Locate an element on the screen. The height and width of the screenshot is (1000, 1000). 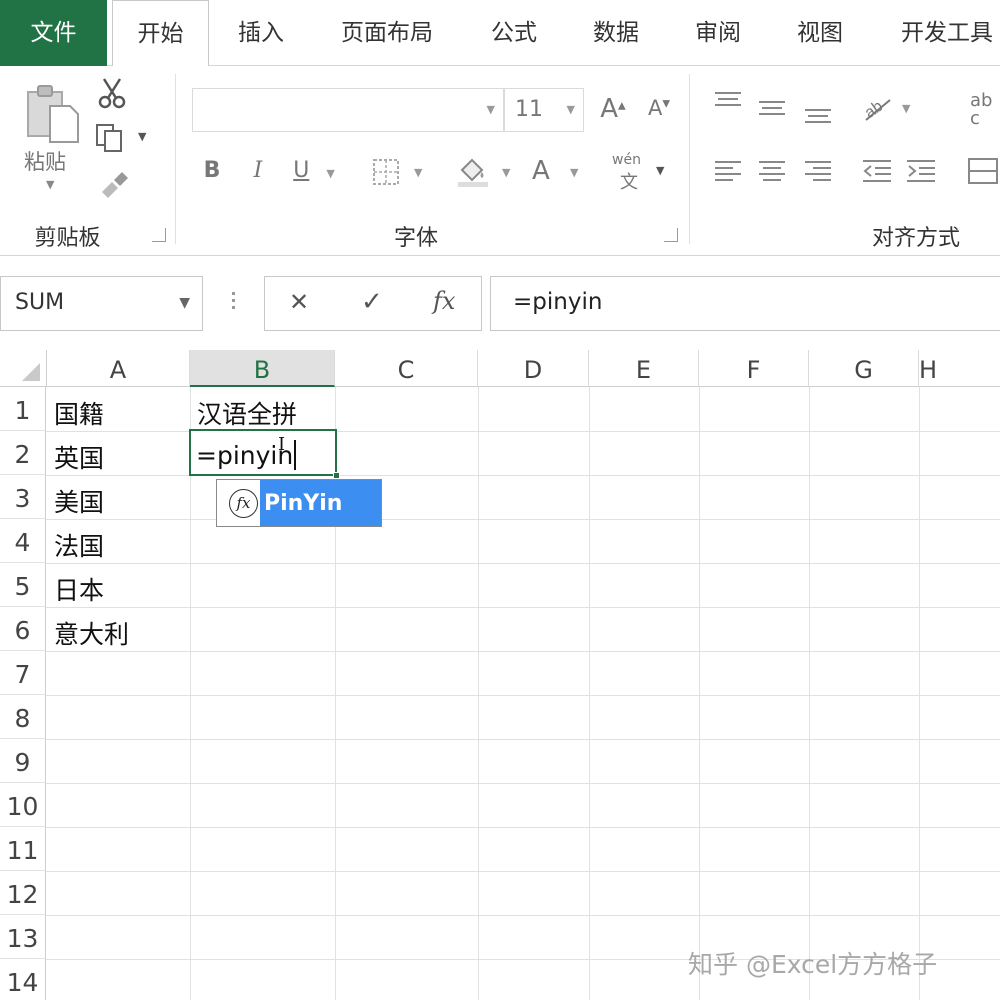
select-all-corner is located at coordinates (23, 368).